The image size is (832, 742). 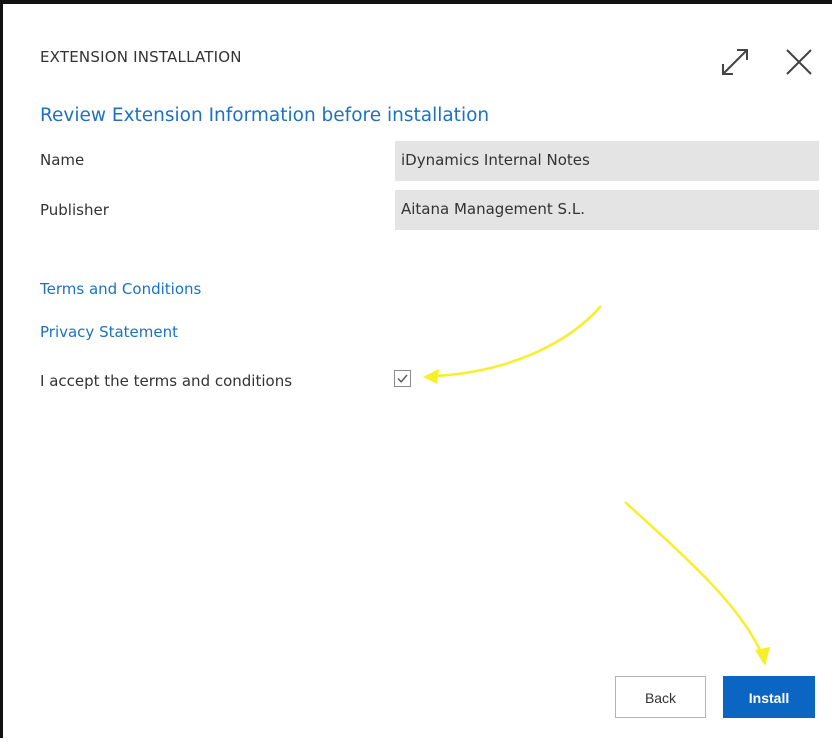 What do you see at coordinates (62, 160) in the screenshot?
I see `name-label: Name` at bounding box center [62, 160].